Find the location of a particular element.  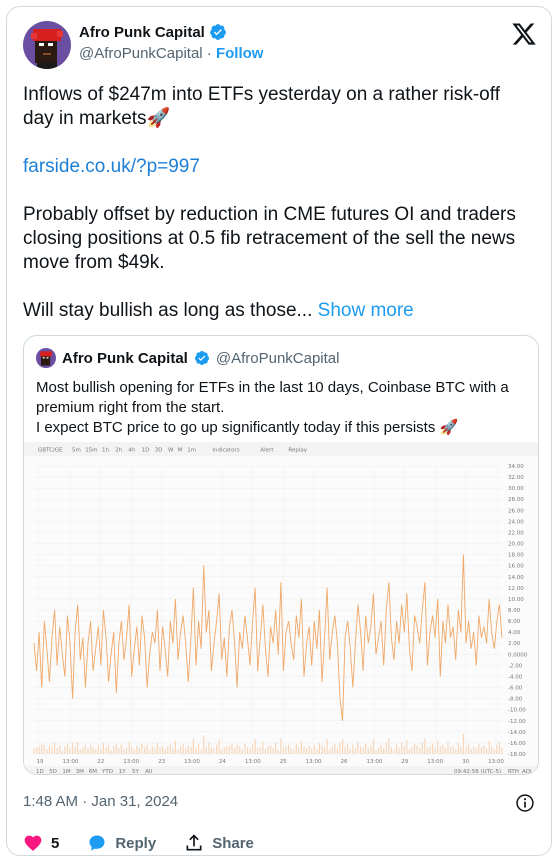

x-tick-label: 26 is located at coordinates (344, 762).